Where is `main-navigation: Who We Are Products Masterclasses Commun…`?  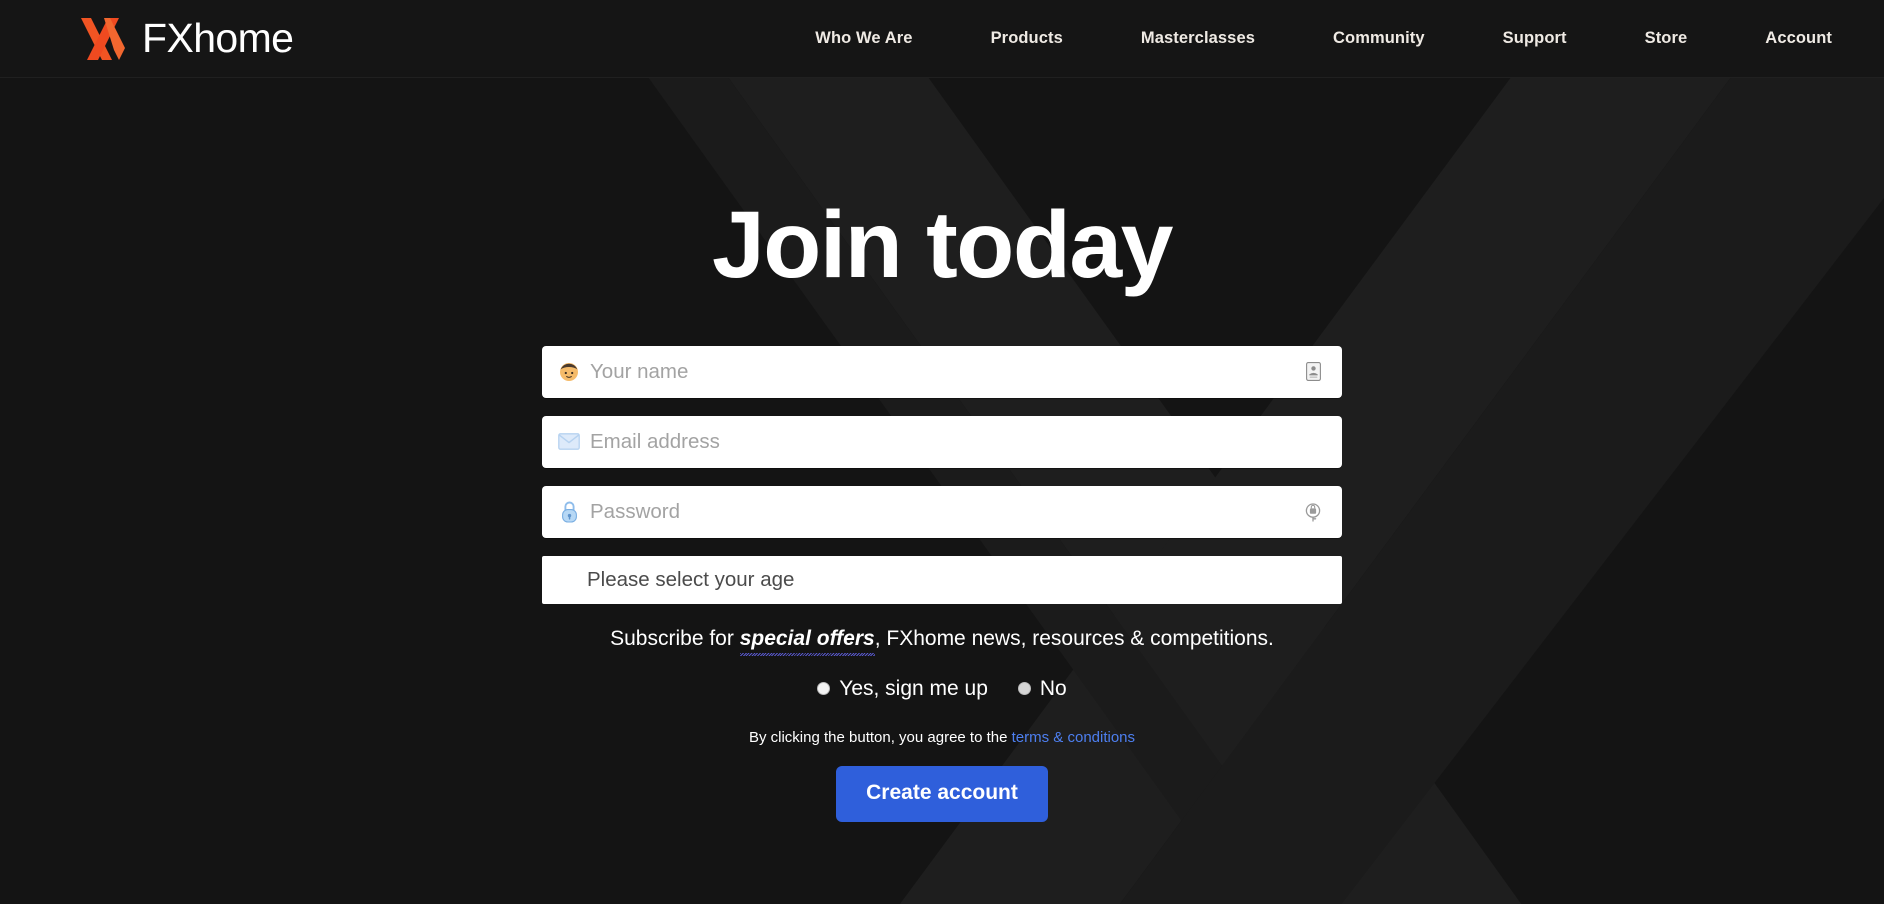
main-navigation: Who We Are Products Masterclasses Commun… is located at coordinates (1323, 38).